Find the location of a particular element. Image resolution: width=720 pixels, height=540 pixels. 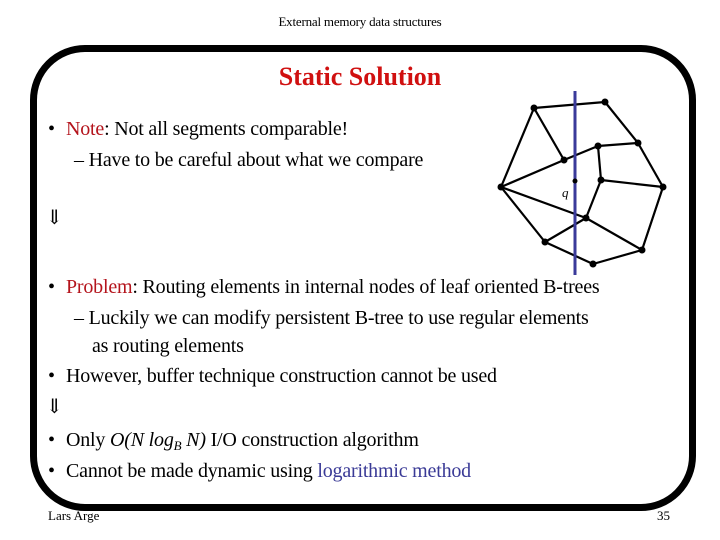

diagram-vertices is located at coordinates (582, 183).